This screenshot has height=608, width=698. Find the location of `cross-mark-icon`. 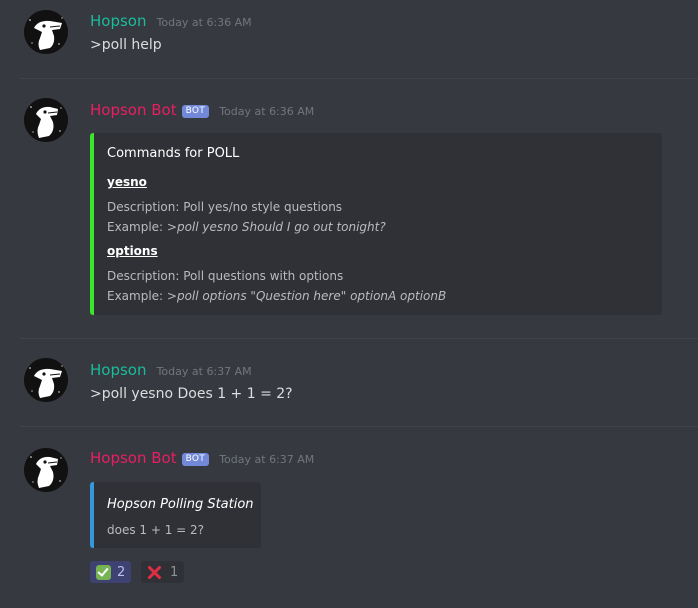

cross-mark-icon is located at coordinates (154, 572).